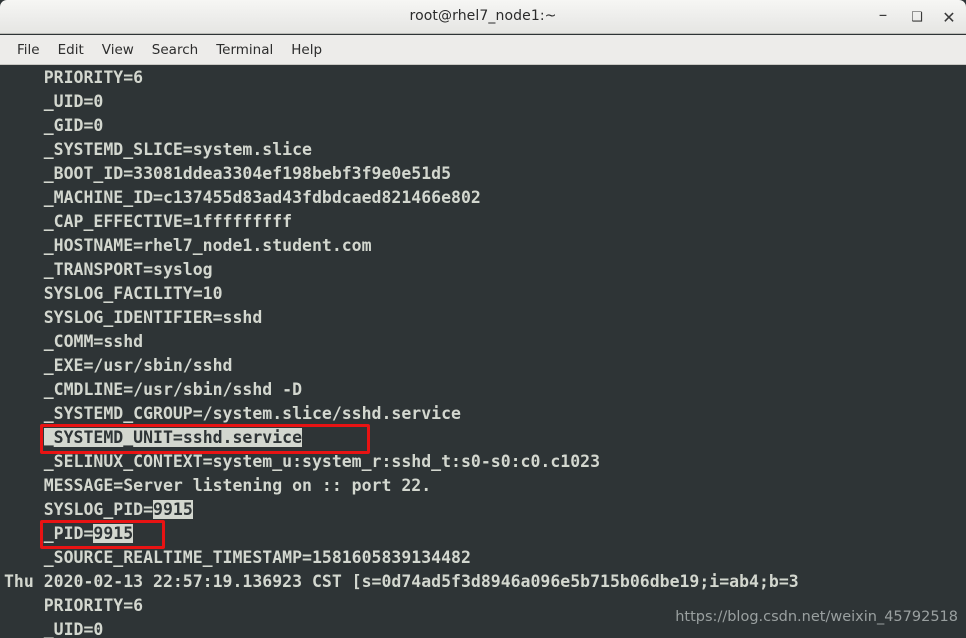  Describe the element at coordinates (483, 50) in the screenshot. I see `menu-bar: File Edit View Search Terminal Help` at that location.